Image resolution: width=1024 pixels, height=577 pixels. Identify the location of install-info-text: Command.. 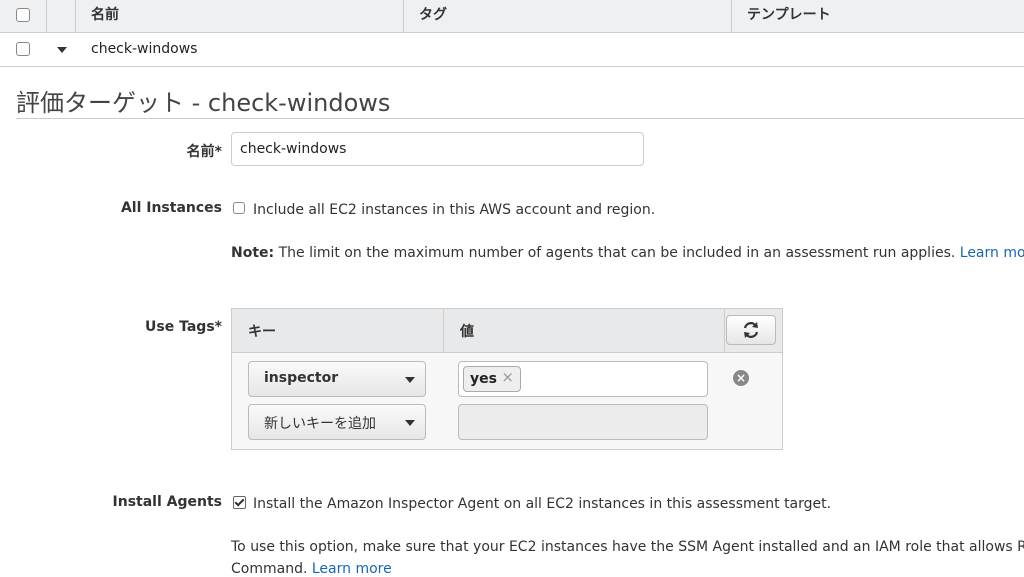
(271, 569).